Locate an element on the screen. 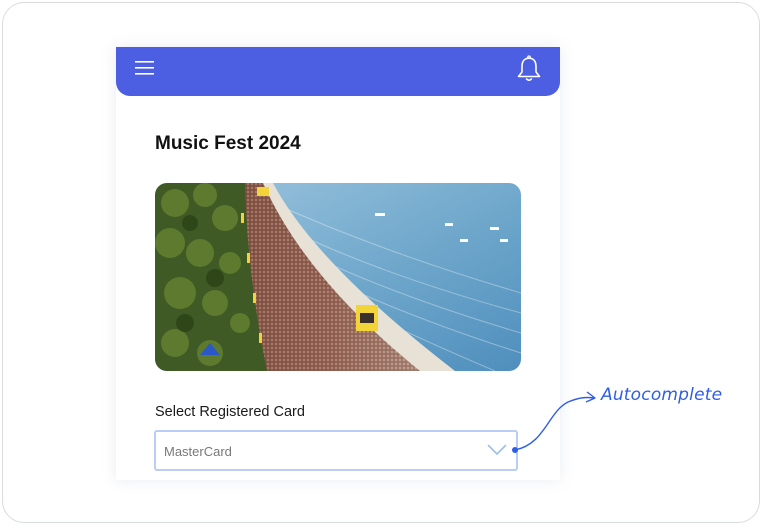 Image resolution: width=764 pixels, height=527 pixels. page-title: Music Fest 2024 is located at coordinates (228, 143).